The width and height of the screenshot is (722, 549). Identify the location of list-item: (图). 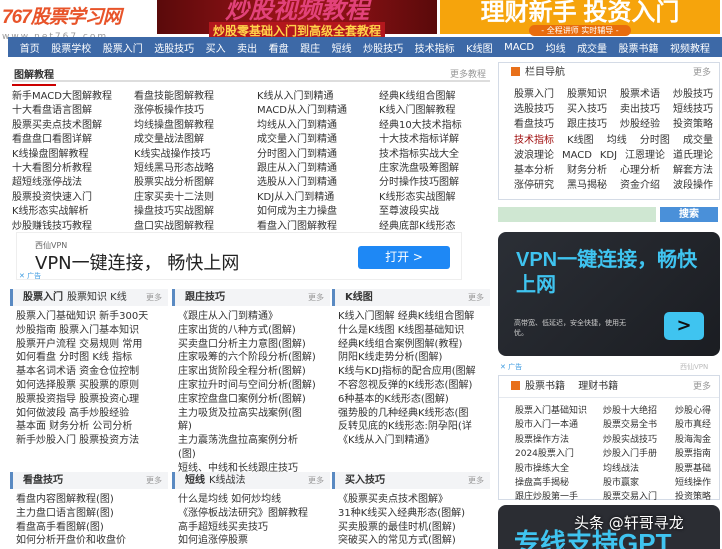
(251, 455).